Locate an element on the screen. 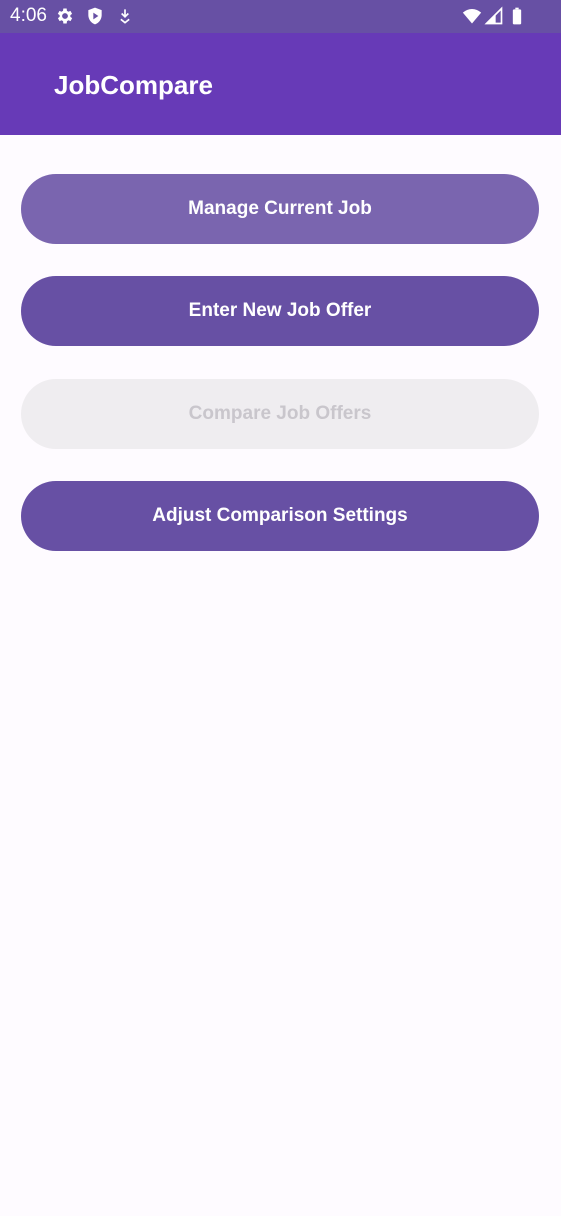 The height and width of the screenshot is (1216, 561). battery-icon is located at coordinates (517, 16).